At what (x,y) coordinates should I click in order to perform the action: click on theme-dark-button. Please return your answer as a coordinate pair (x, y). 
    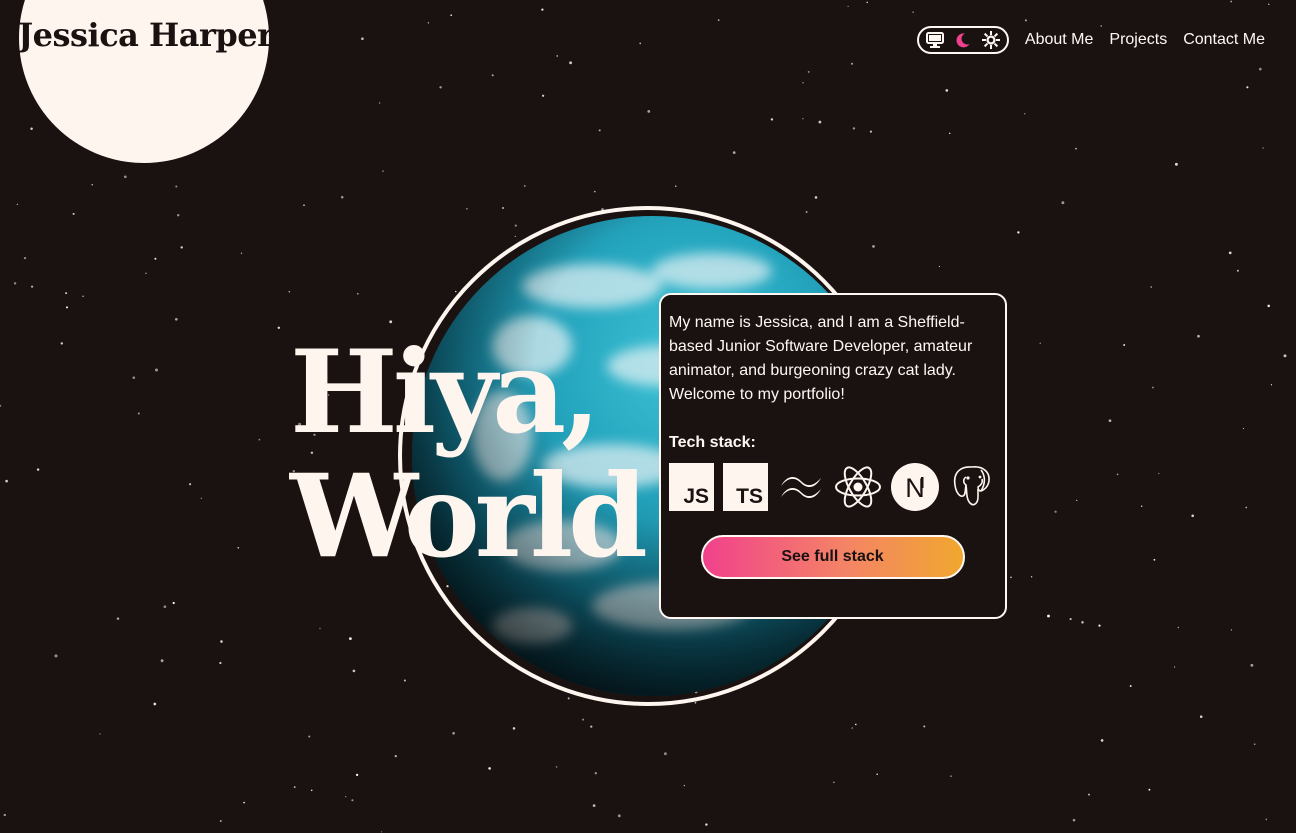
    Looking at the image, I should click on (963, 40).